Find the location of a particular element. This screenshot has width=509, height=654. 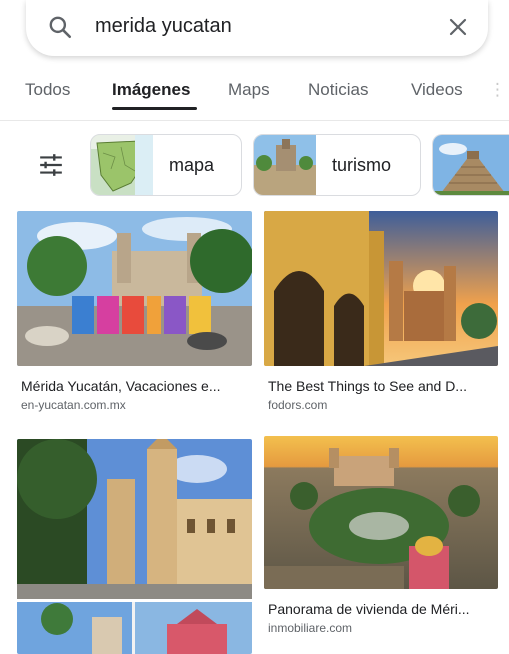

pyramid-thumbnail-icon is located at coordinates (471, 165).